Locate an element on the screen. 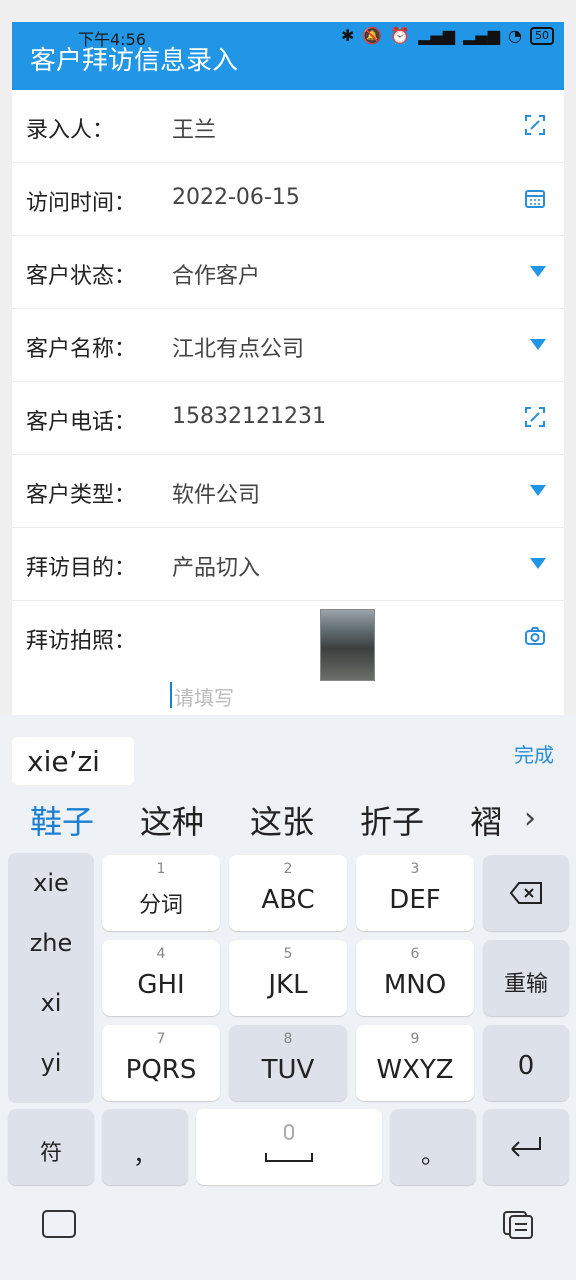  key-6: 6 MNO is located at coordinates (415, 978).